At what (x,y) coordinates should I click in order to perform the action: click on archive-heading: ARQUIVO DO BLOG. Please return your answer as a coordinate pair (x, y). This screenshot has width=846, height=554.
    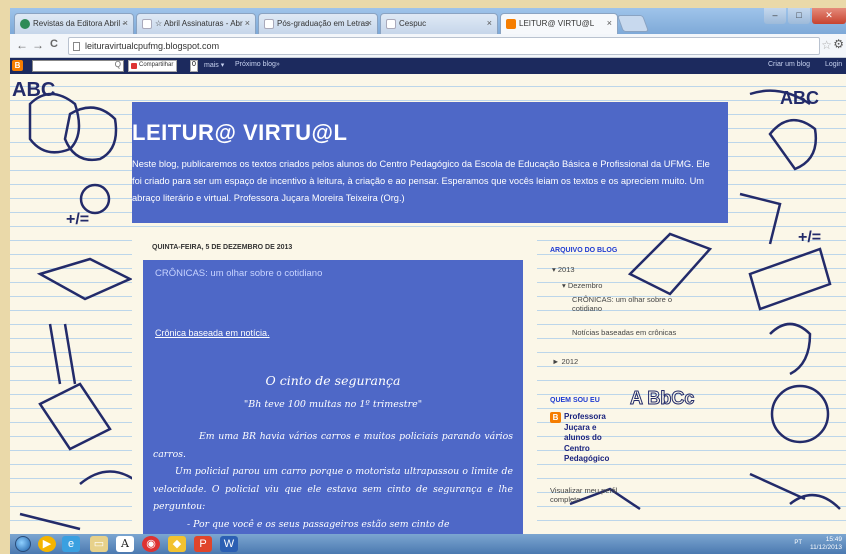
    Looking at the image, I should click on (584, 250).